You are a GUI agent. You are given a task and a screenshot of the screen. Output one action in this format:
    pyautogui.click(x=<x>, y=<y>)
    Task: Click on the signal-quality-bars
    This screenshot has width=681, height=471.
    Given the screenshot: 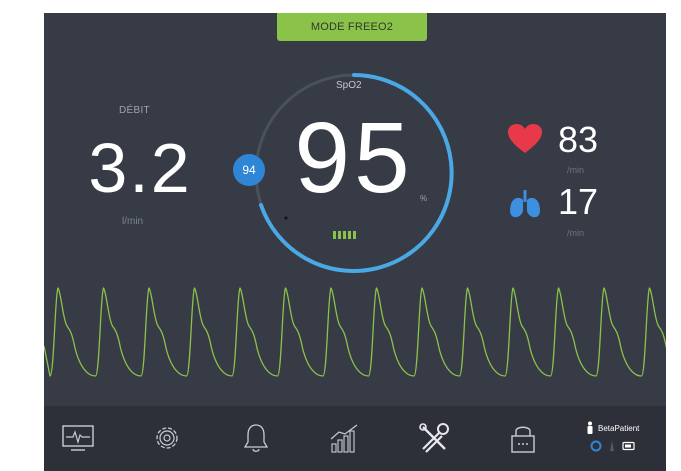 What is the action you would take?
    pyautogui.click(x=344, y=235)
    